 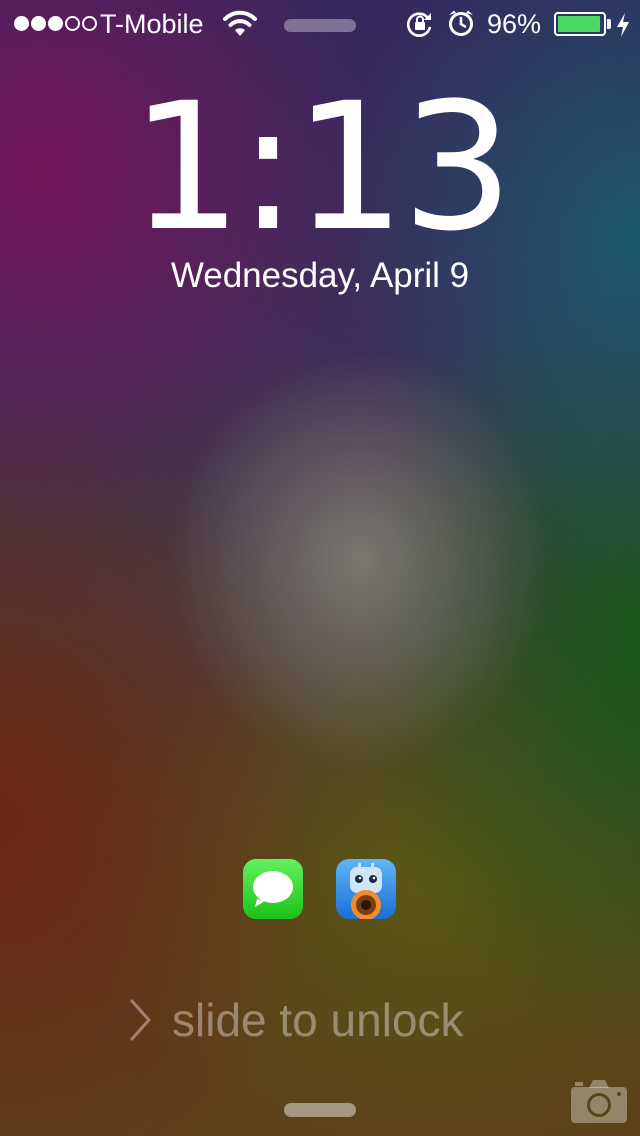 What do you see at coordinates (609, 24) in the screenshot?
I see `battery-tip` at bounding box center [609, 24].